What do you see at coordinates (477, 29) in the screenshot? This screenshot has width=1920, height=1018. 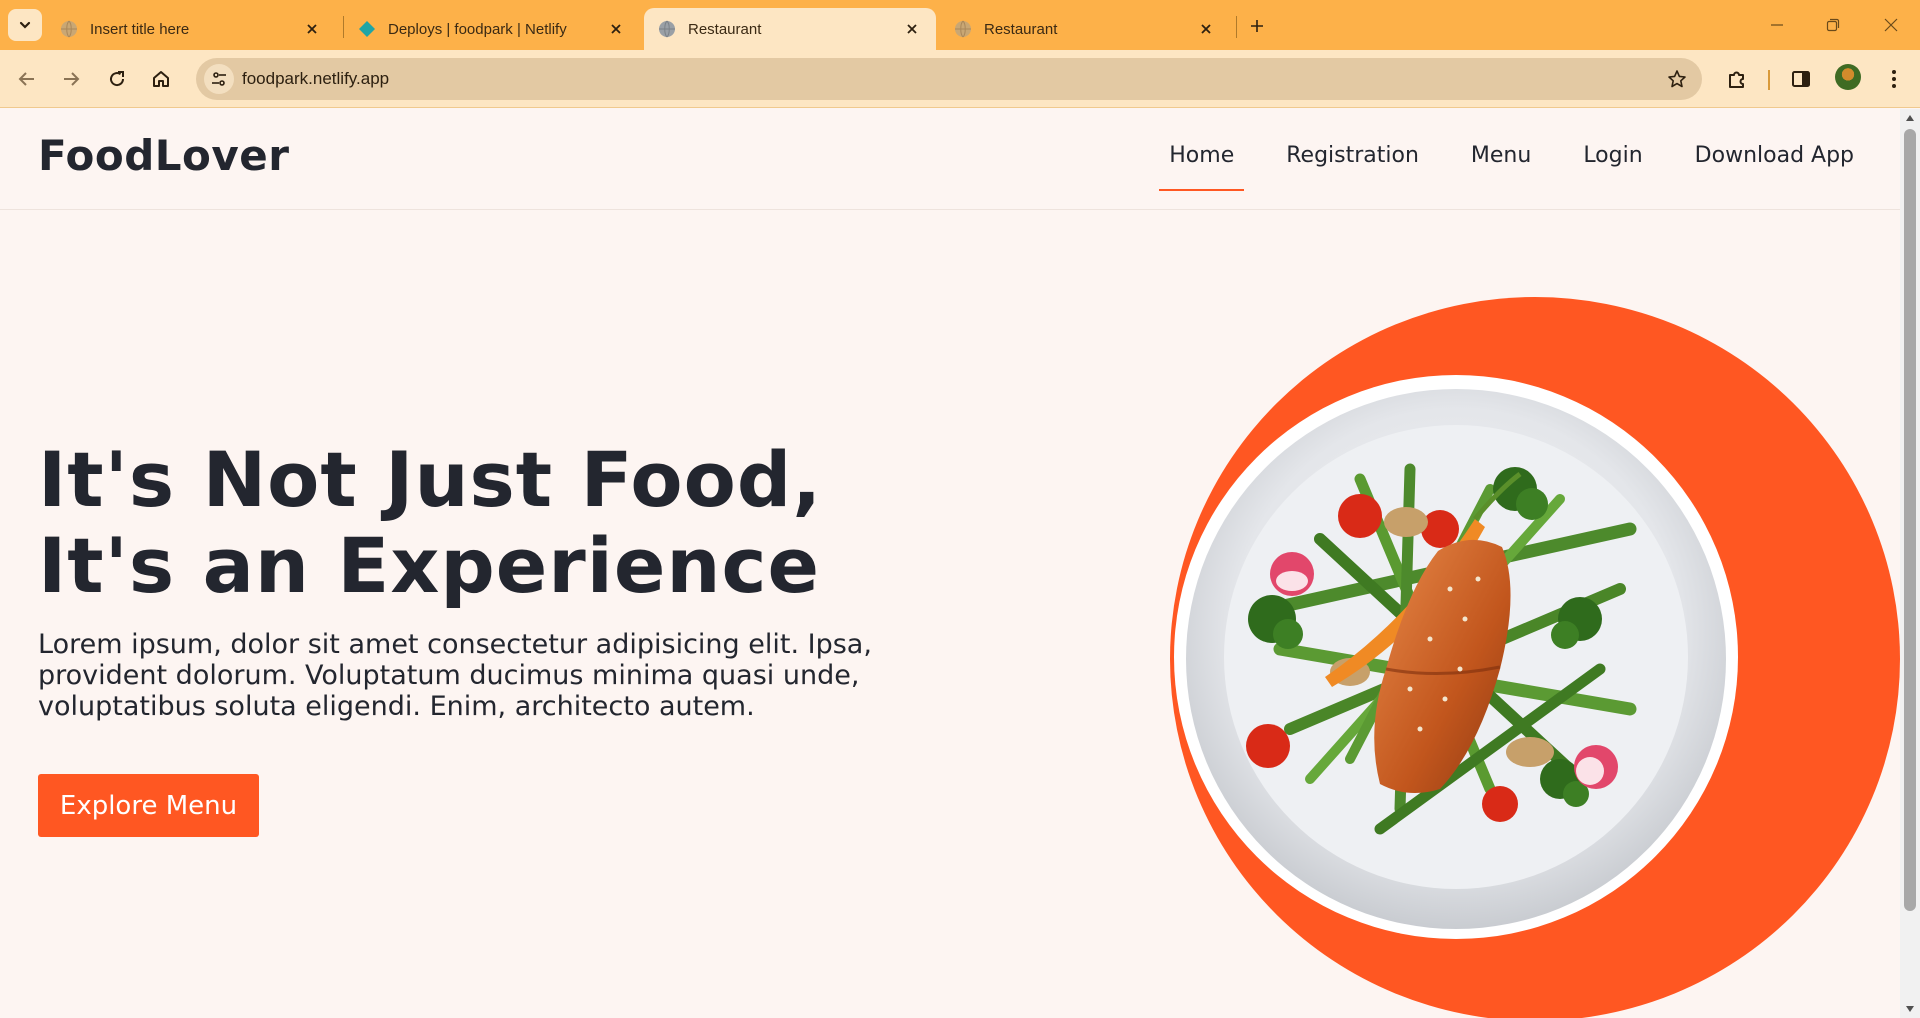 I see `tab-title: Deploys | foodpark | Netlify` at bounding box center [477, 29].